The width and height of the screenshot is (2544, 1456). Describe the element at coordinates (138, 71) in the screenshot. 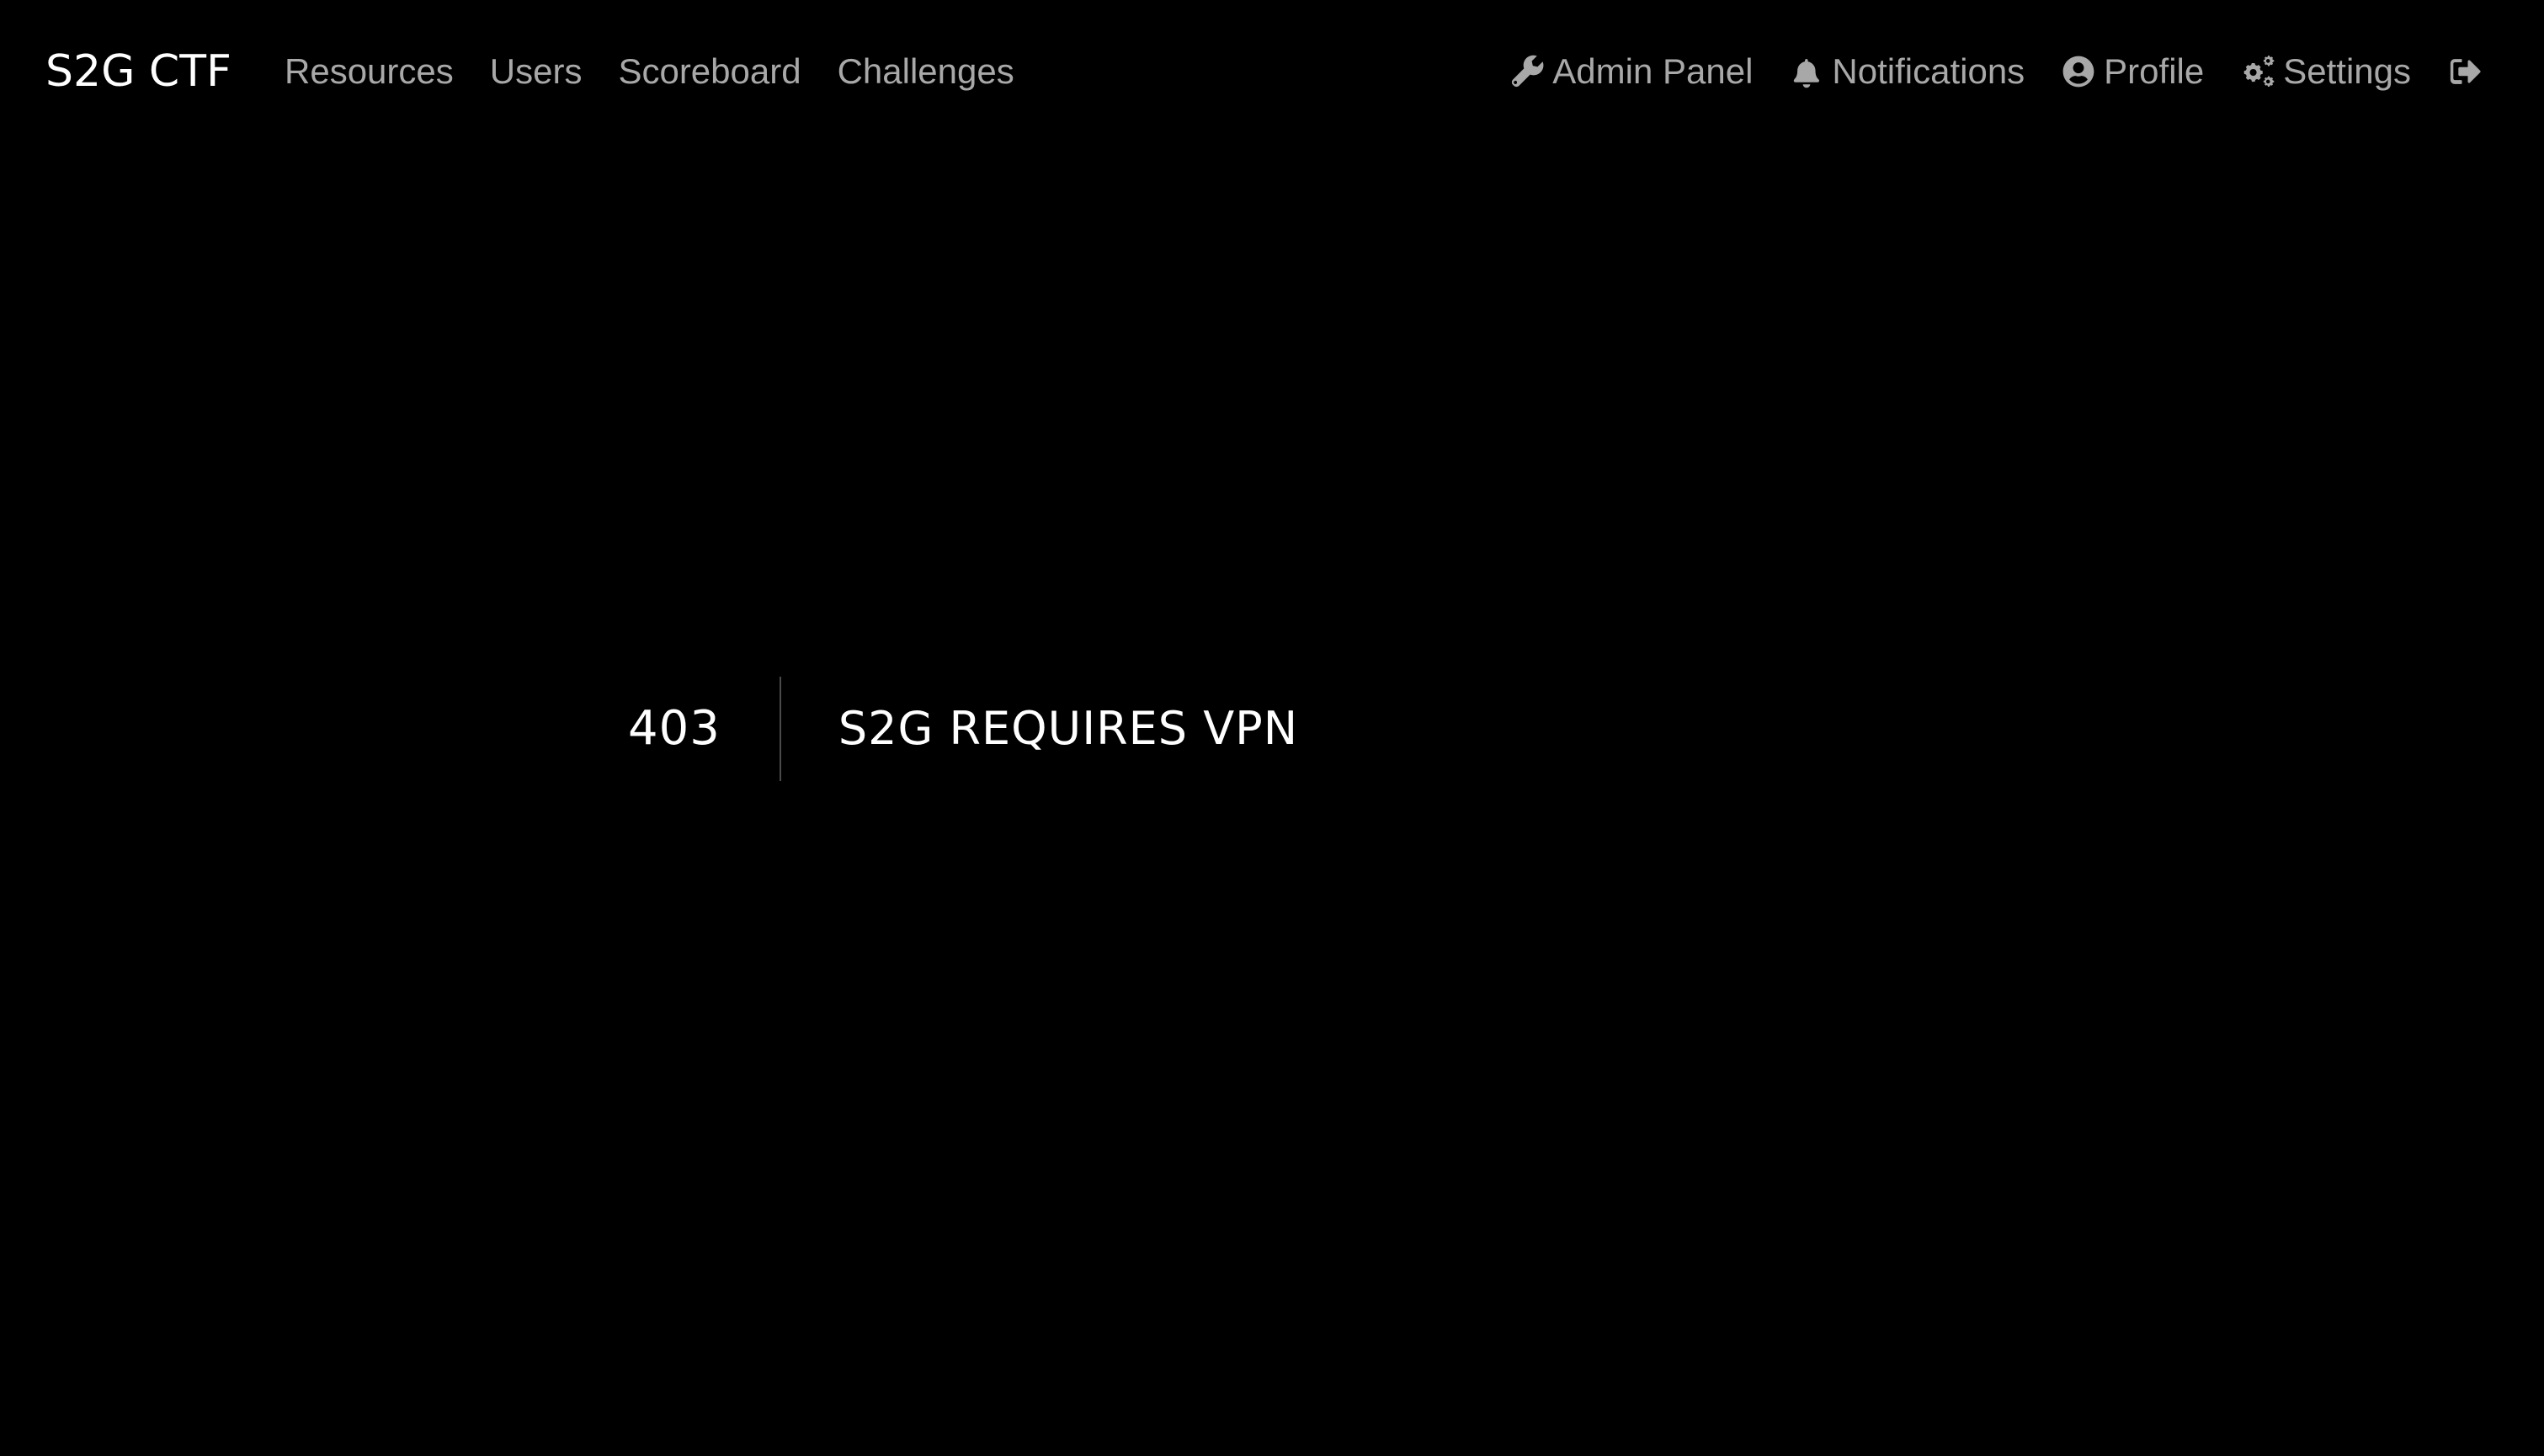

I see `brand-logo-link: S2G CTF` at that location.